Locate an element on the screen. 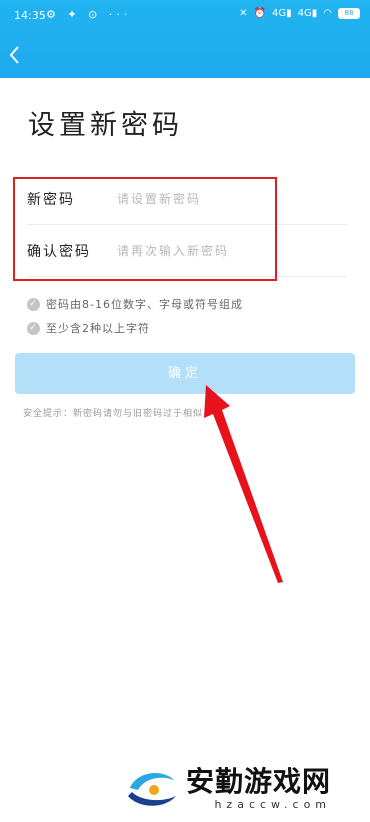  watermark: 安勤游戏网 hzaccw.com is located at coordinates (227, 789).